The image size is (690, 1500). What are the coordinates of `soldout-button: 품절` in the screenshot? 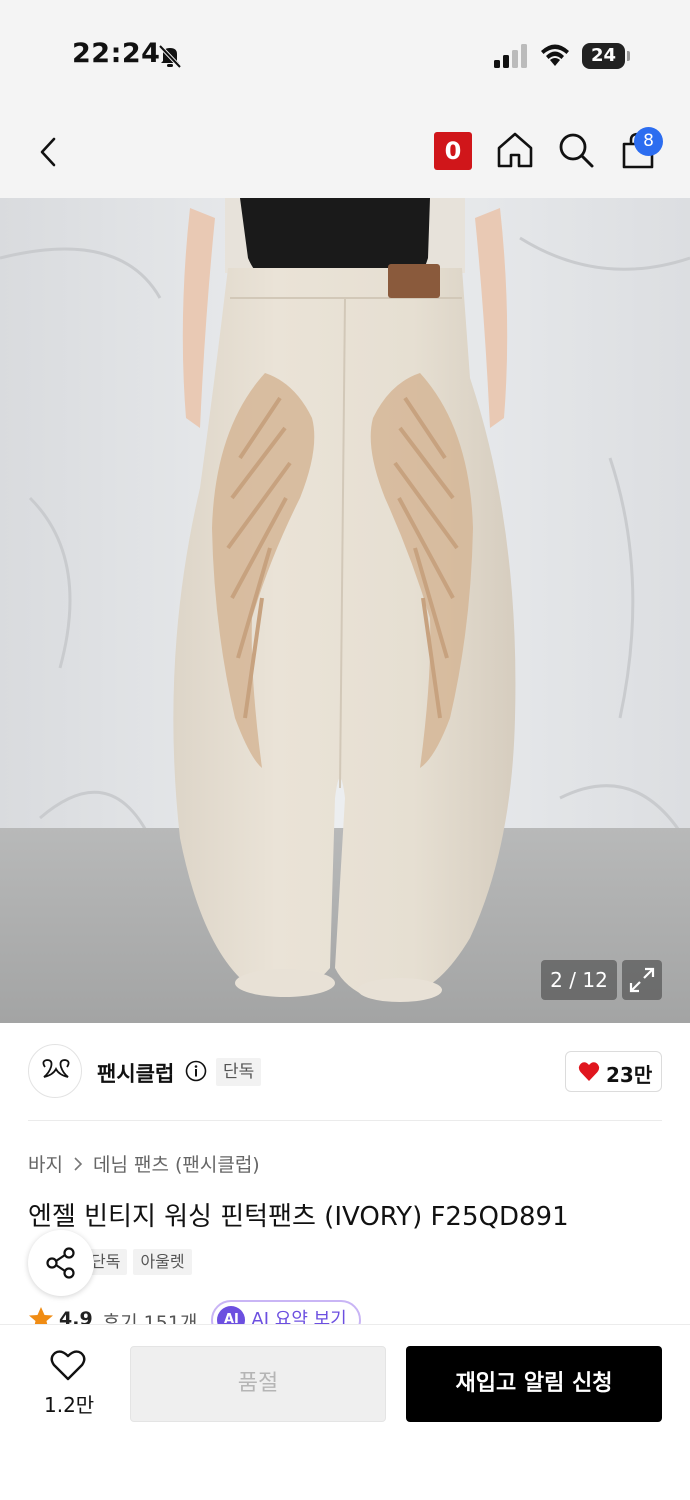 It's located at (258, 1384).